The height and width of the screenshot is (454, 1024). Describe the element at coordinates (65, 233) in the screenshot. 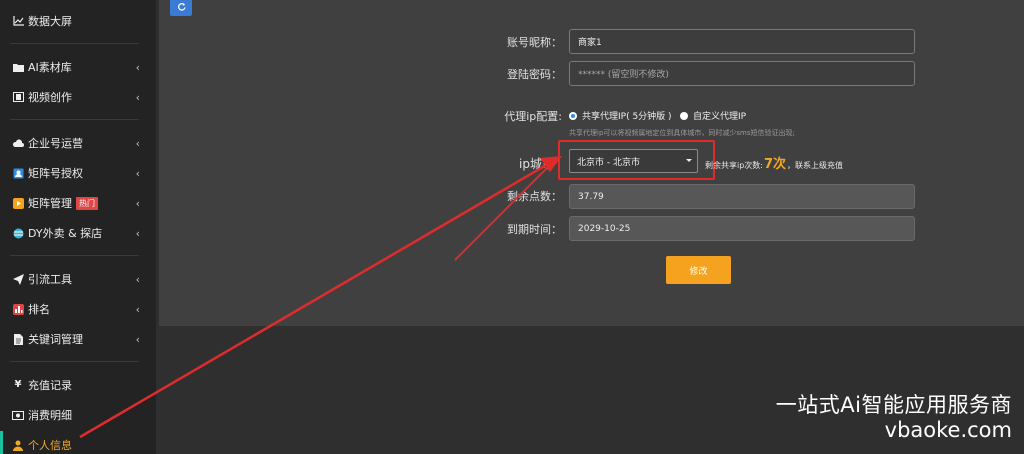

I see `sidebar-item-label: DY外卖 & 探店` at that location.